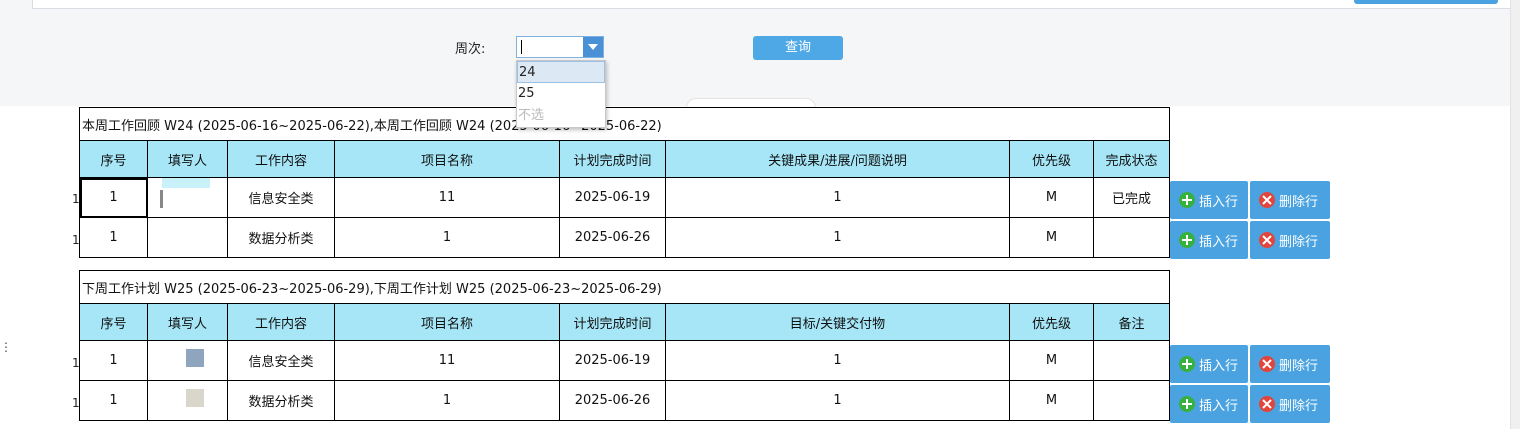 The width and height of the screenshot is (1520, 429). Describe the element at coordinates (1131, 197) in the screenshot. I see `status-cell: 已完成` at that location.